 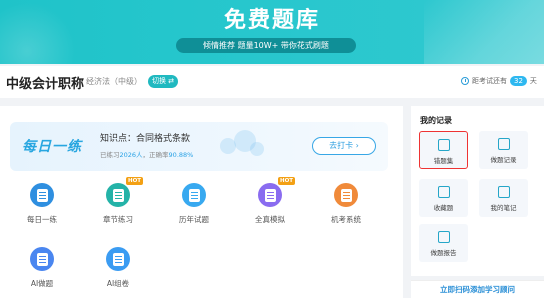 I want to click on monitor-icon, so click(x=346, y=195).